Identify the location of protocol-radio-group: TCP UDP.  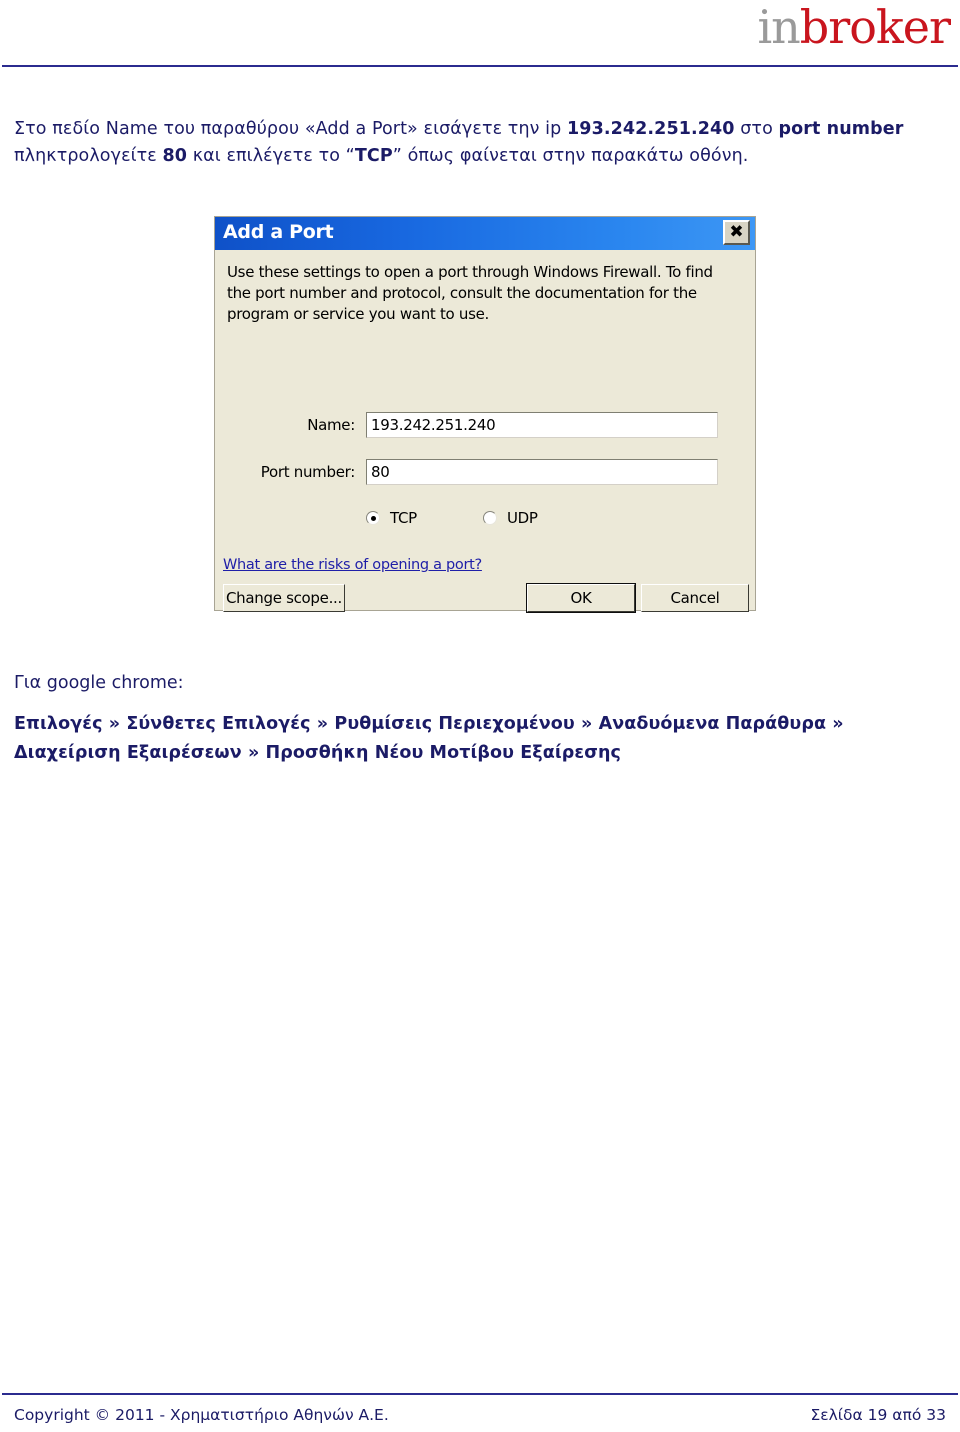
(486, 520).